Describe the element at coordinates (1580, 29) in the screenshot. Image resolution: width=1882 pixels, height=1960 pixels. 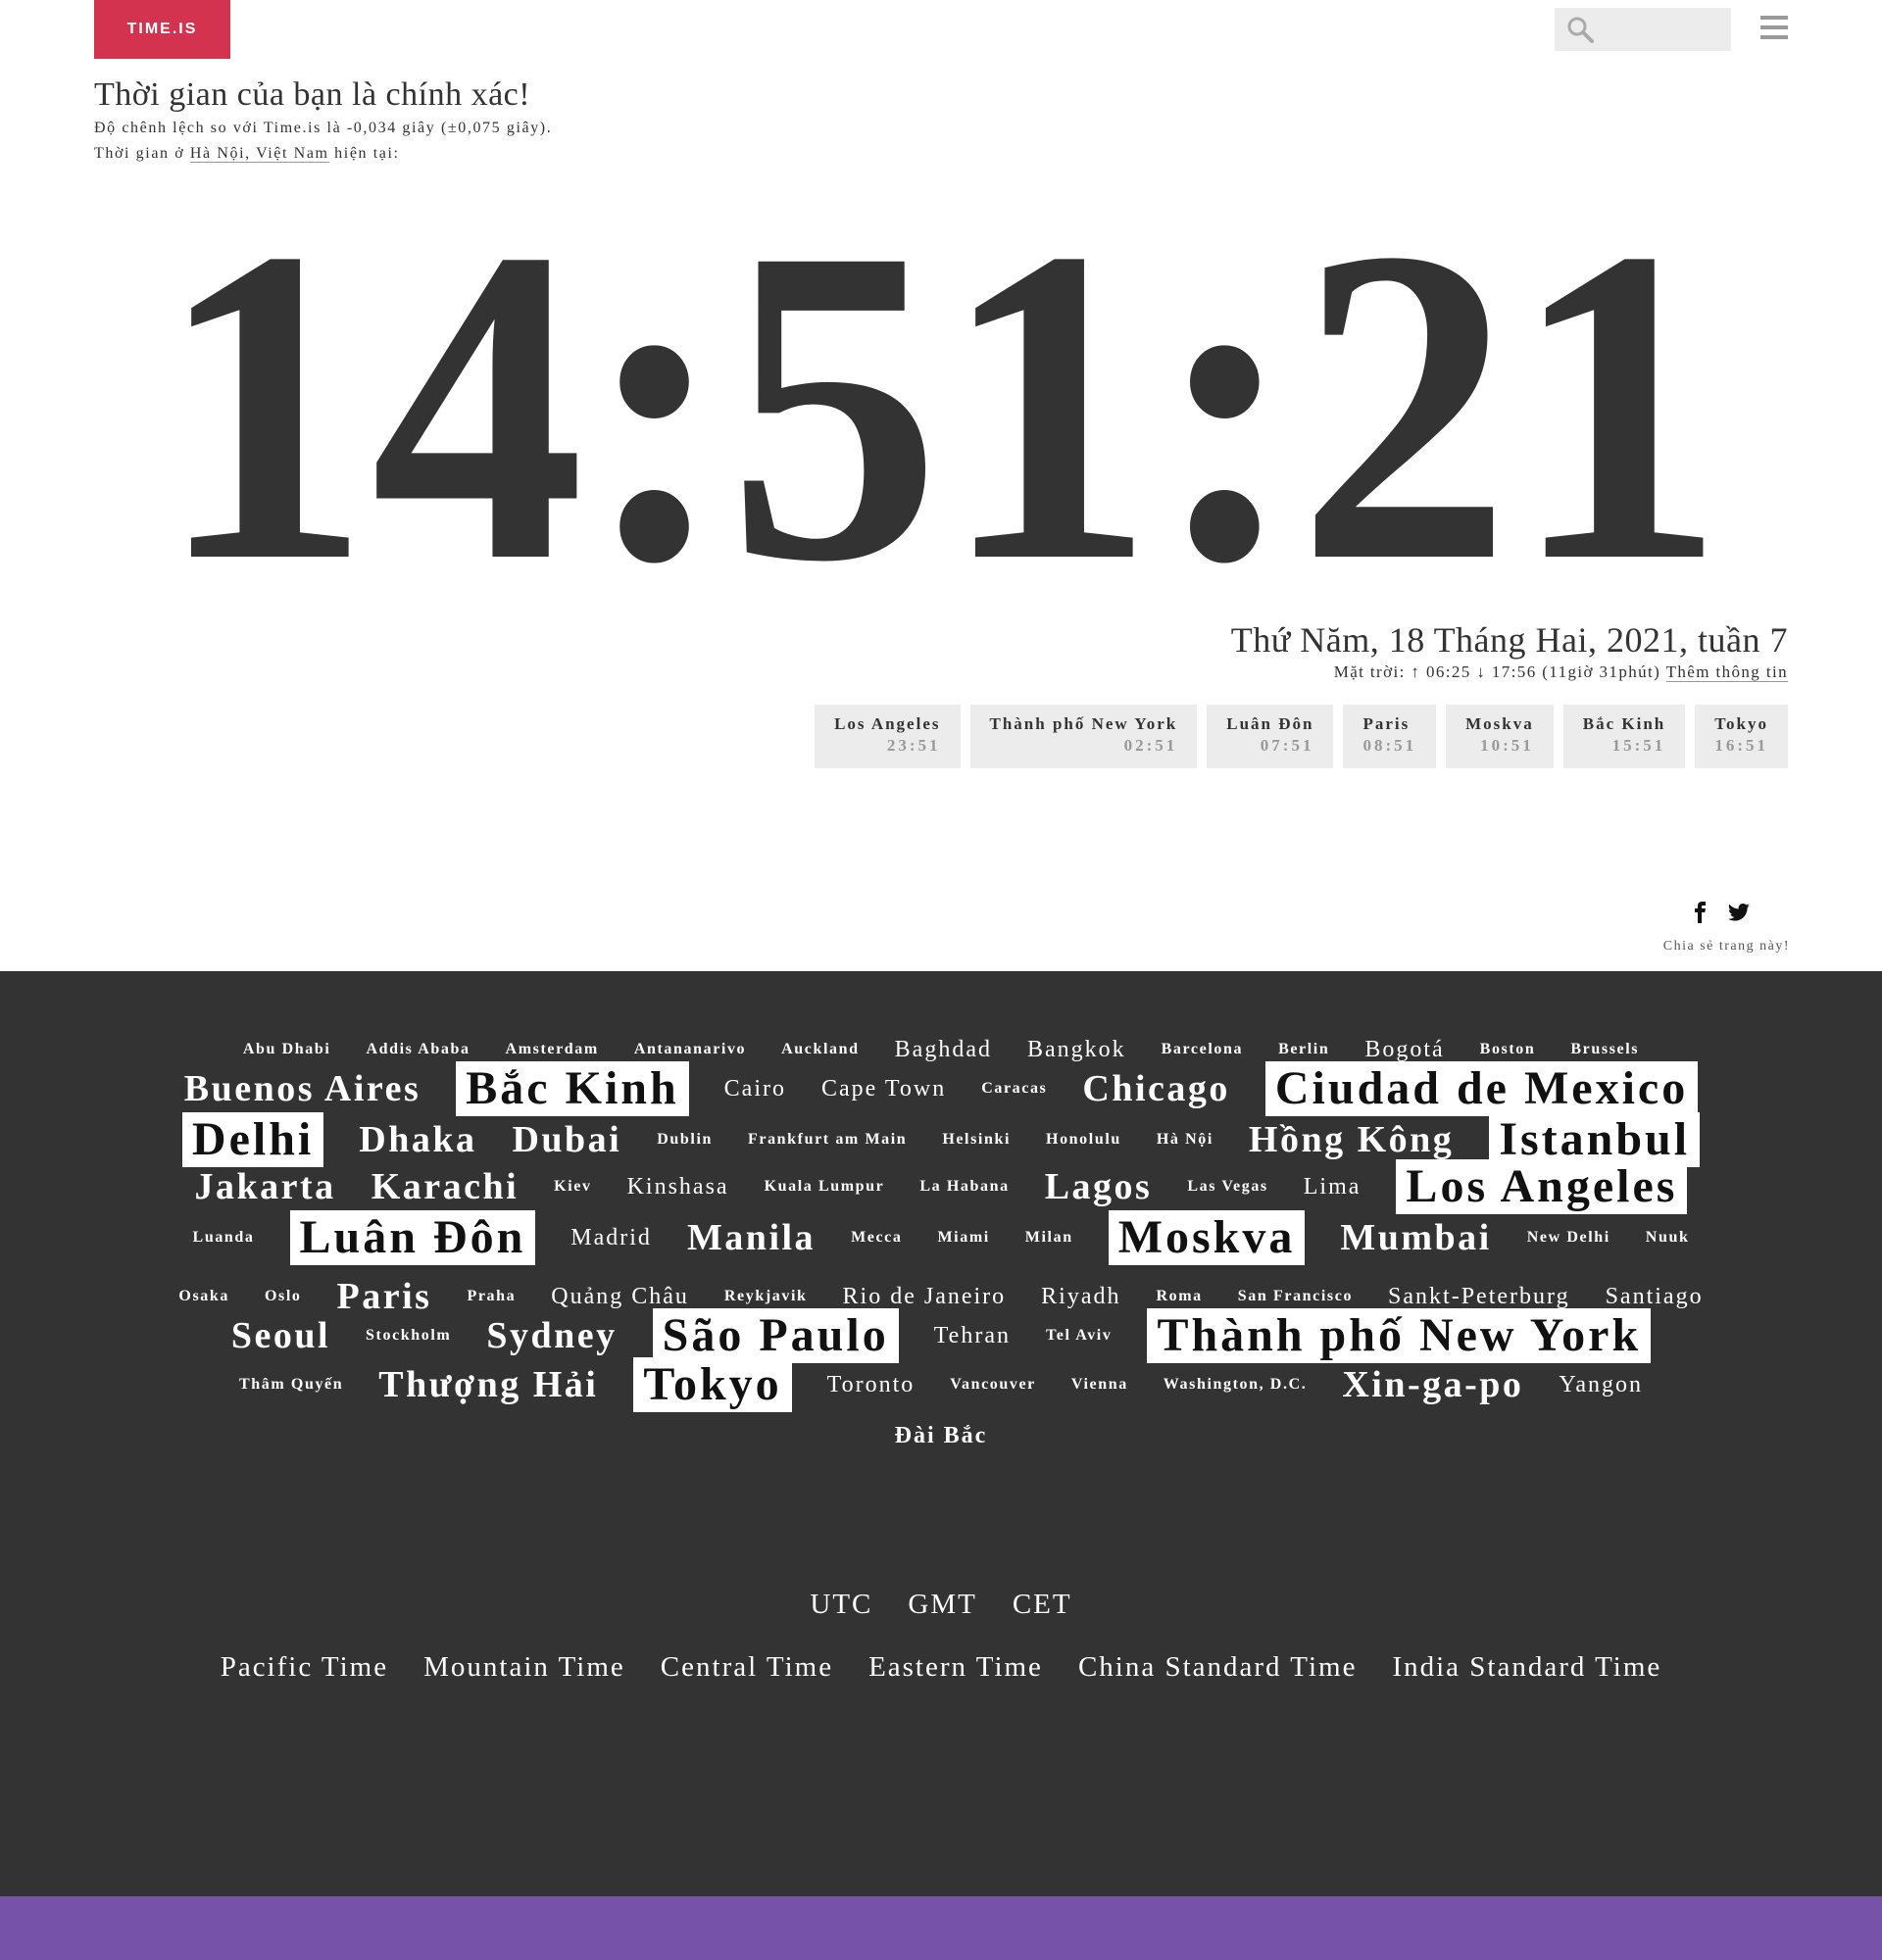
I see `search-icon` at that location.